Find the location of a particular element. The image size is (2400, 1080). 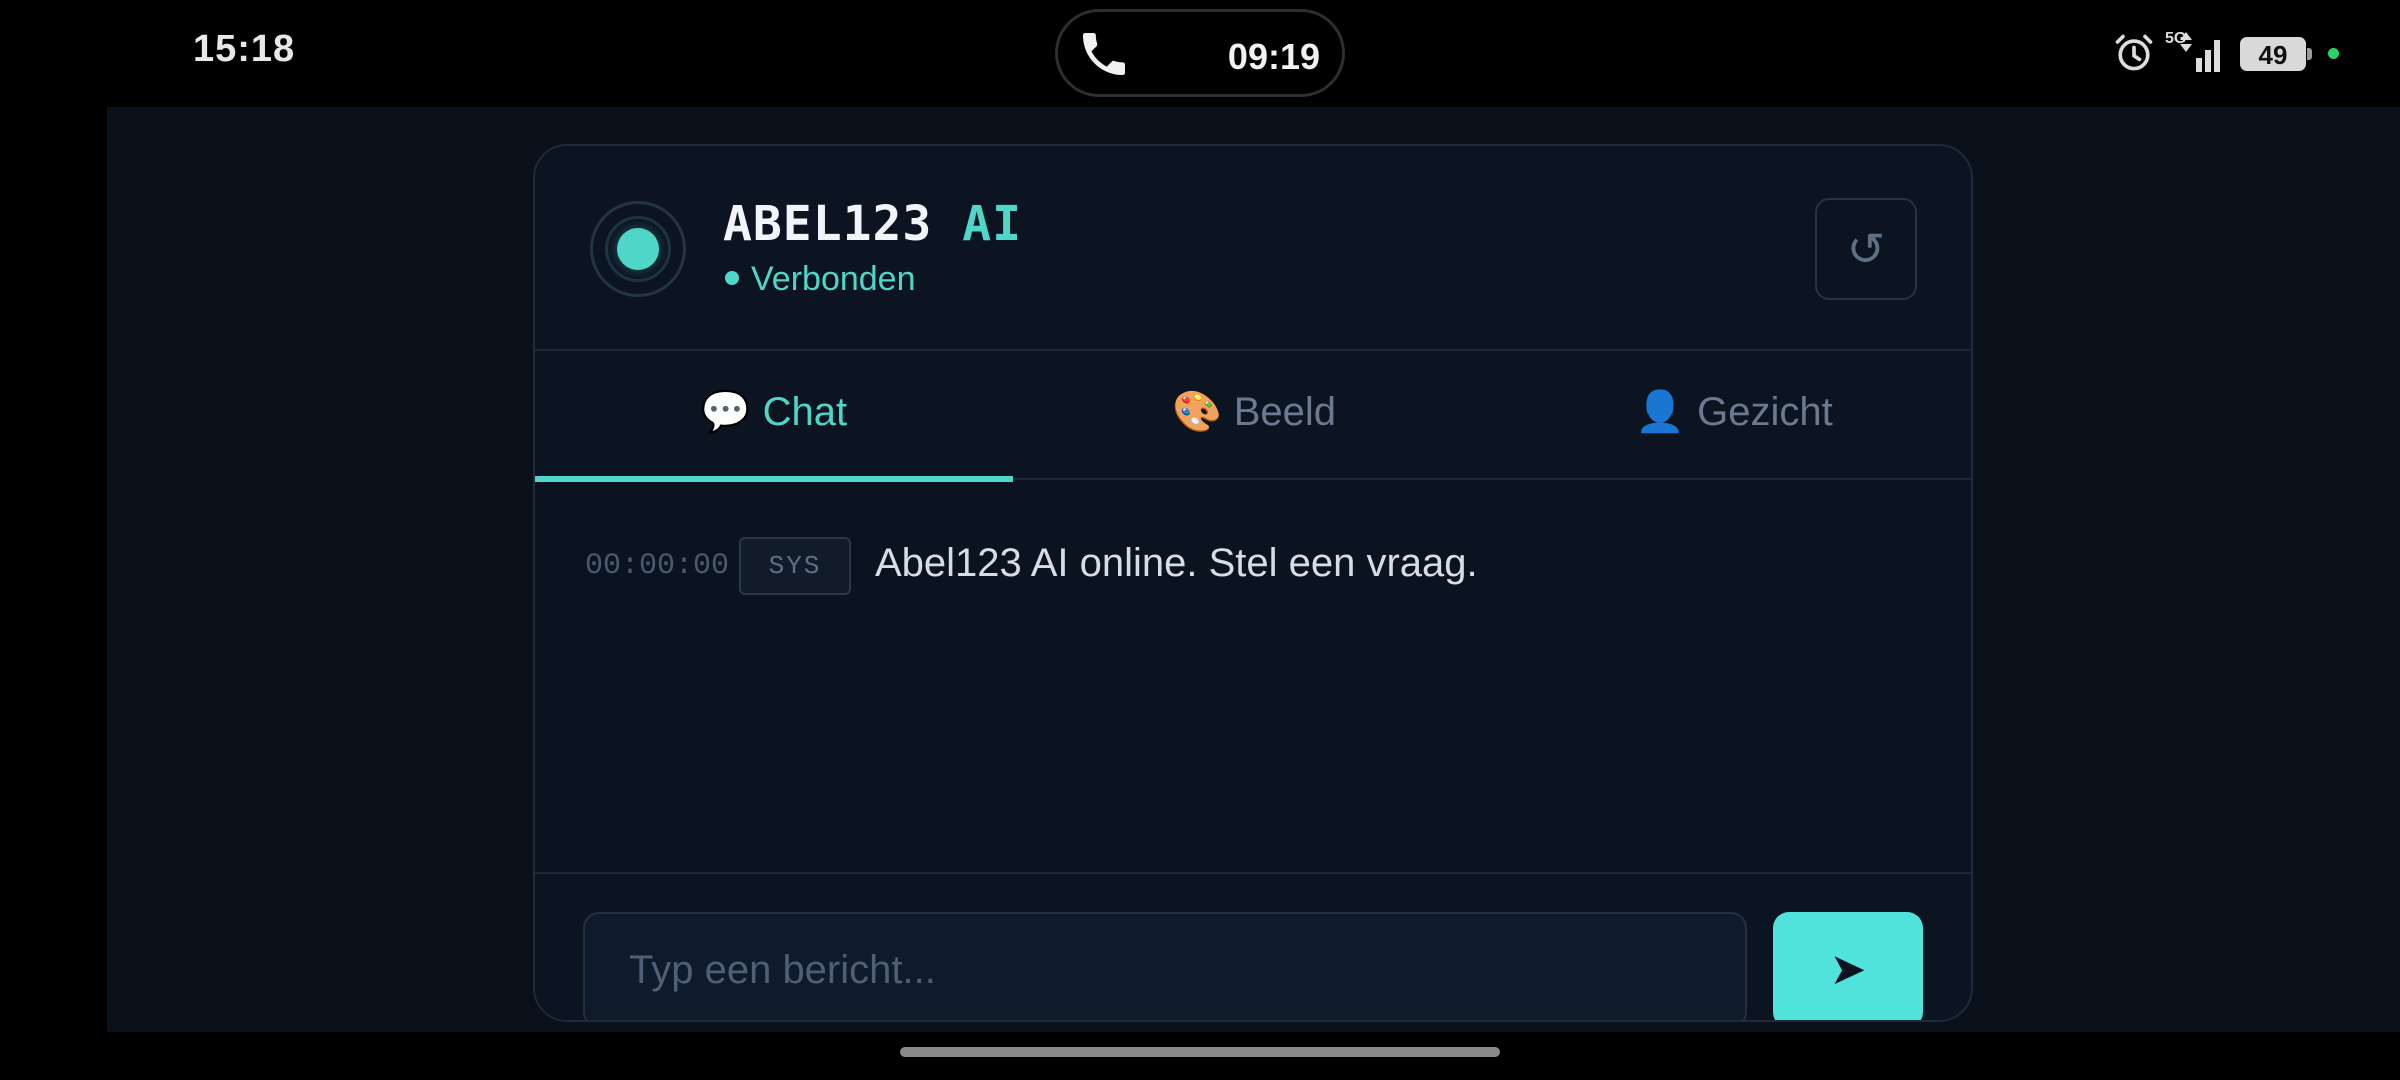

tab-gezicht: 👤 Gezicht is located at coordinates (1733, 416).